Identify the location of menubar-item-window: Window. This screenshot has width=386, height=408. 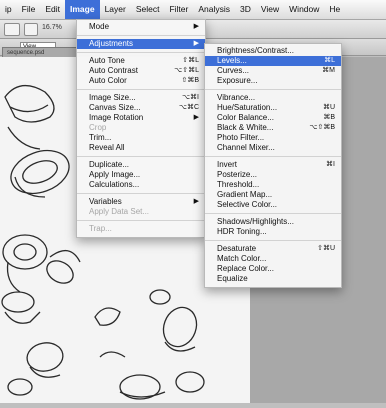
(304, 9).